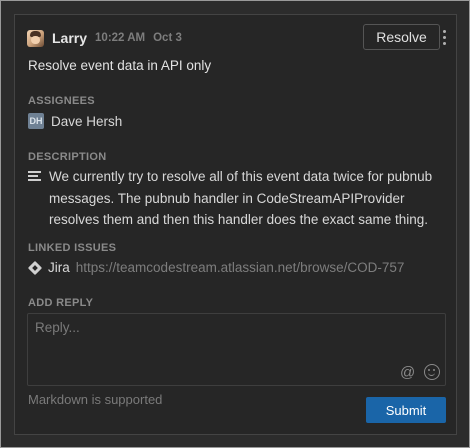  Describe the element at coordinates (120, 38) in the screenshot. I see `comment-time: 10:22 AM` at that location.